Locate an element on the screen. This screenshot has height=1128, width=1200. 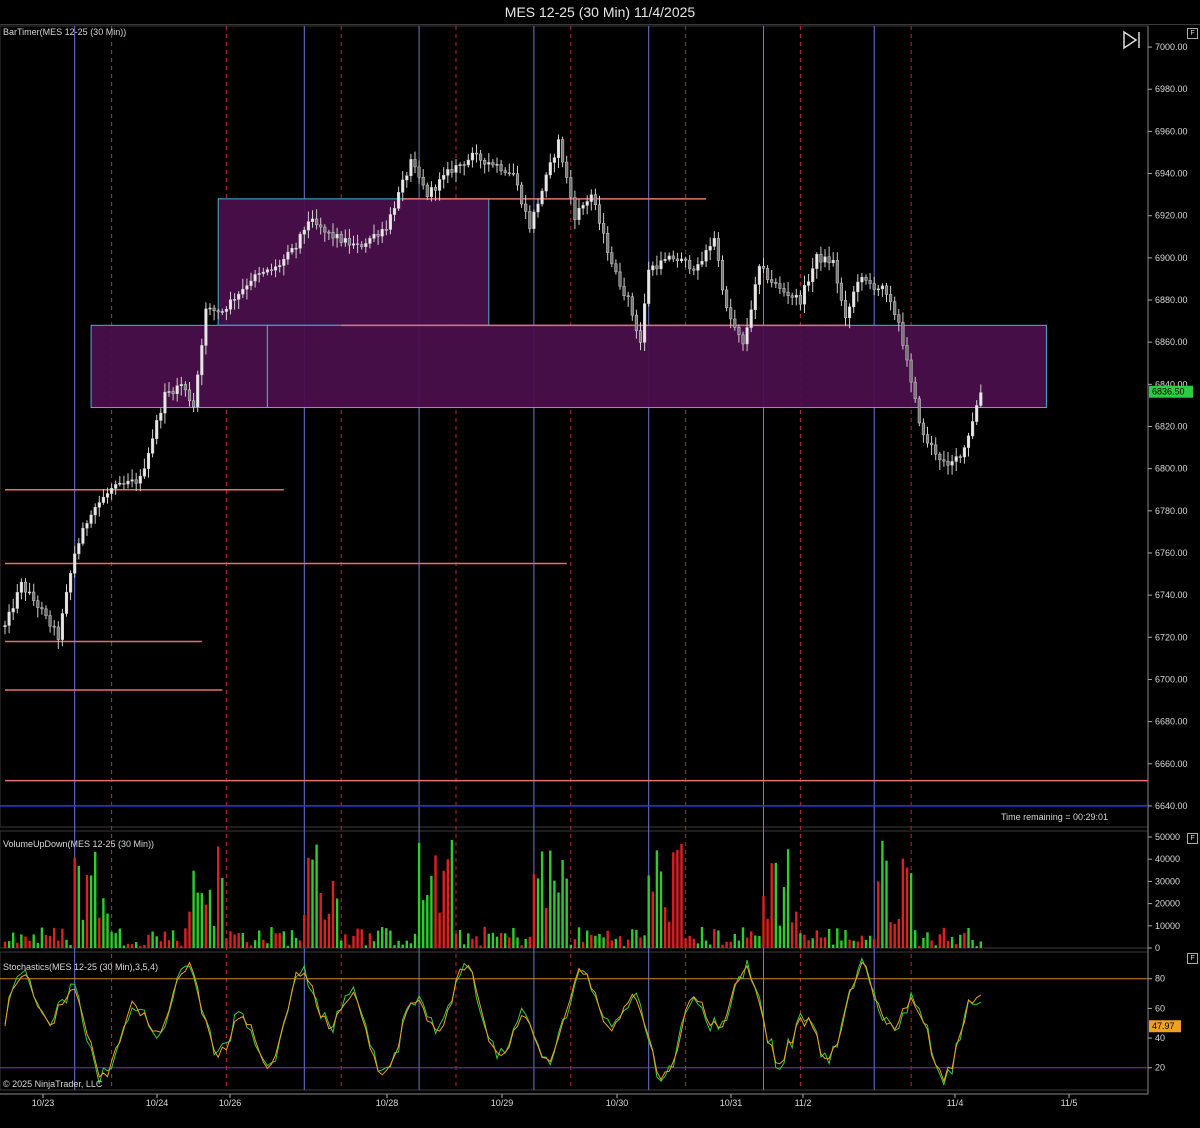
x-axis-label: 10/24 is located at coordinates (157, 1103).